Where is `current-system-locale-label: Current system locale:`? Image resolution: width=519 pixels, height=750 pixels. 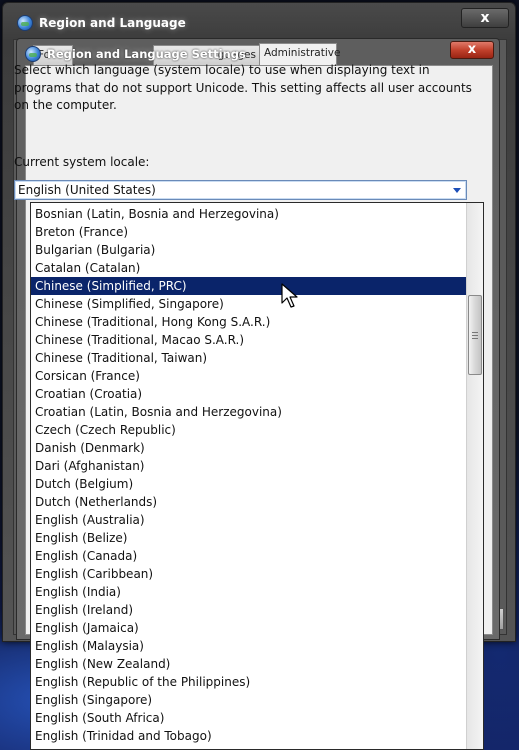
current-system-locale-label: Current system locale: is located at coordinates (82, 162).